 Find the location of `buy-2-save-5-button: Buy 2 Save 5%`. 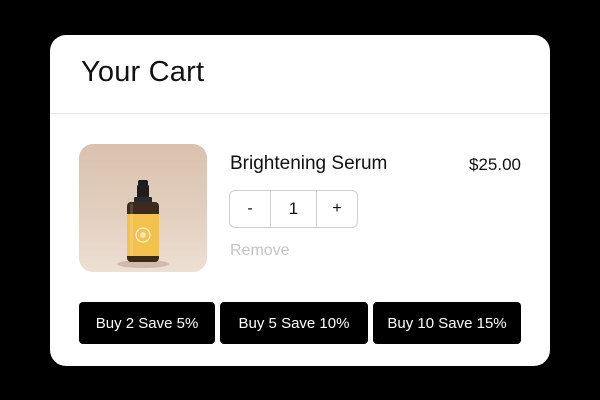

buy-2-save-5-button: Buy 2 Save 5% is located at coordinates (147, 323).